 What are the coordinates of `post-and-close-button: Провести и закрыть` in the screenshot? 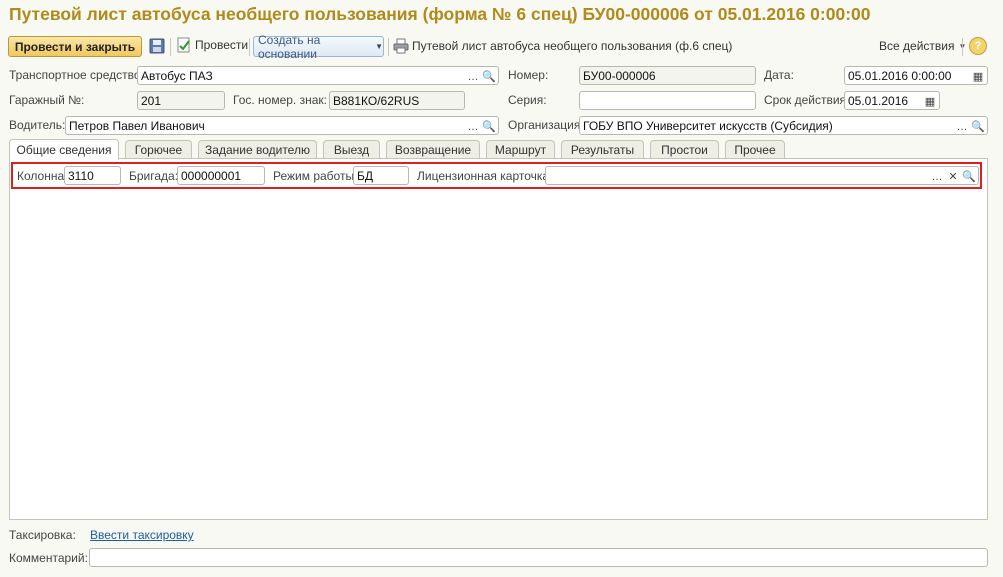 It's located at (75, 46).